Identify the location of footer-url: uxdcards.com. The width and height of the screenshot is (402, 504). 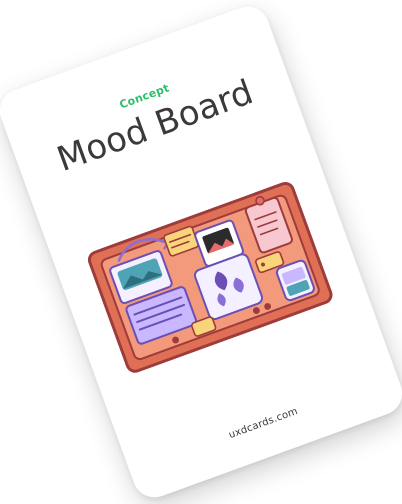
(263, 423).